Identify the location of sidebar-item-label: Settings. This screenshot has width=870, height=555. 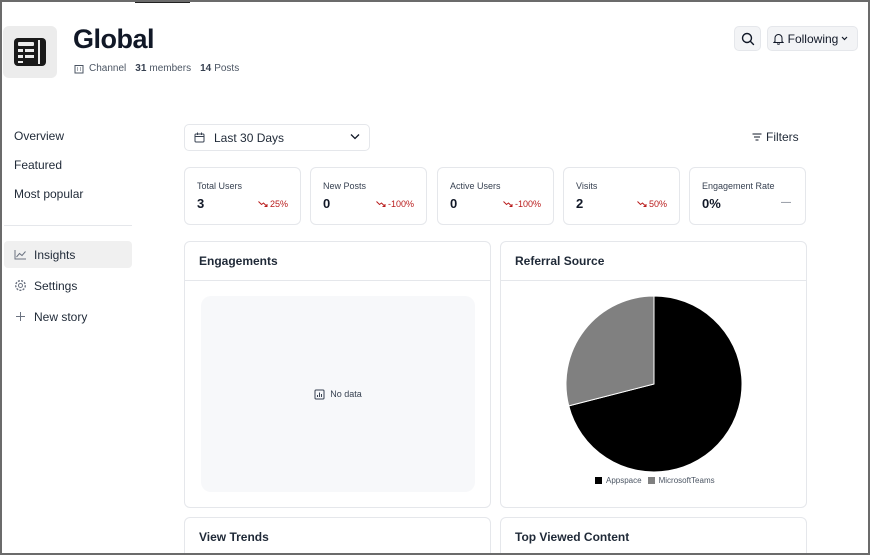
(56, 285).